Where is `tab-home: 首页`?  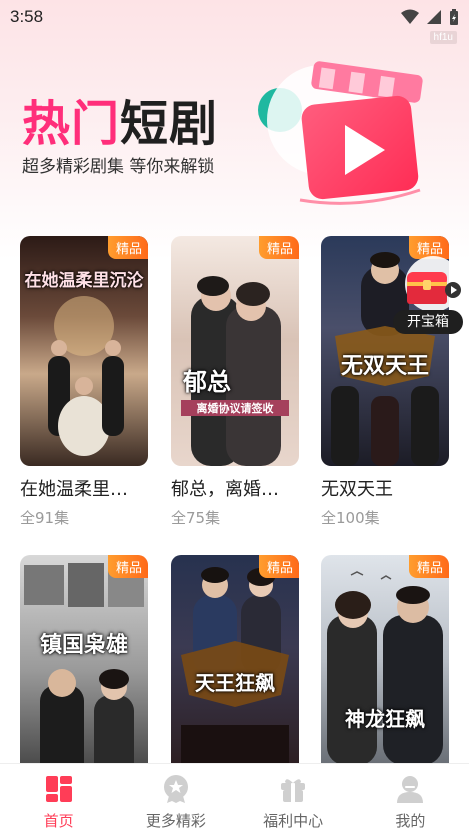 tab-home: 首页 is located at coordinates (58, 799).